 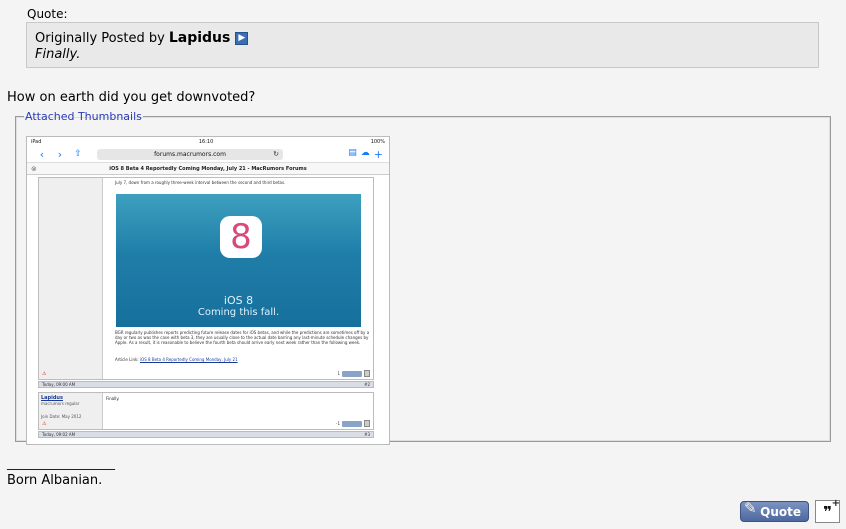 I want to click on ios8-banner: 8 iOS 8 Coming this fall., so click(x=238, y=260).